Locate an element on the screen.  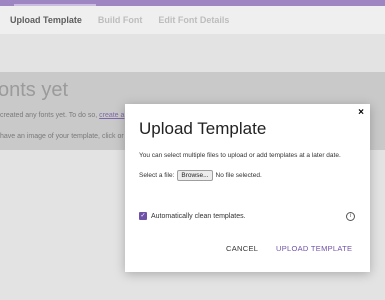
background-text-line-2: have an image of your template, click or is located at coordinates (62, 136).